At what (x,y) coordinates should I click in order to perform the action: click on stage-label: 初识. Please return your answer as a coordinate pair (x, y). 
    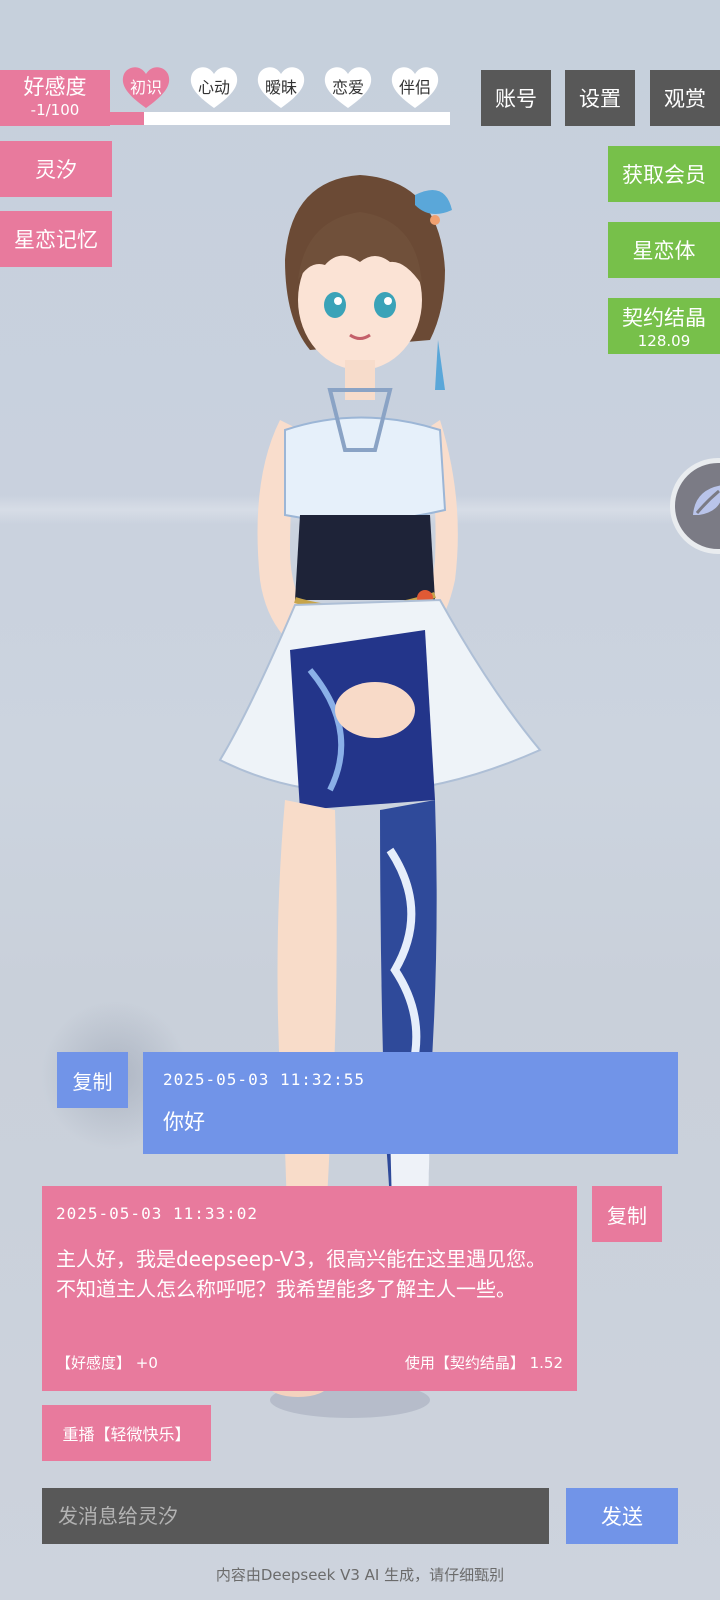
    Looking at the image, I should click on (145, 87).